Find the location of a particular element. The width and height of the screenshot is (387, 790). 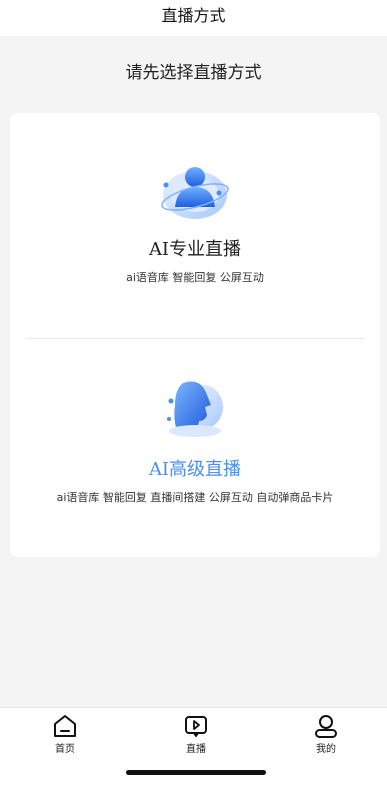

section-heading: 请先选择直播方式 is located at coordinates (193, 73).